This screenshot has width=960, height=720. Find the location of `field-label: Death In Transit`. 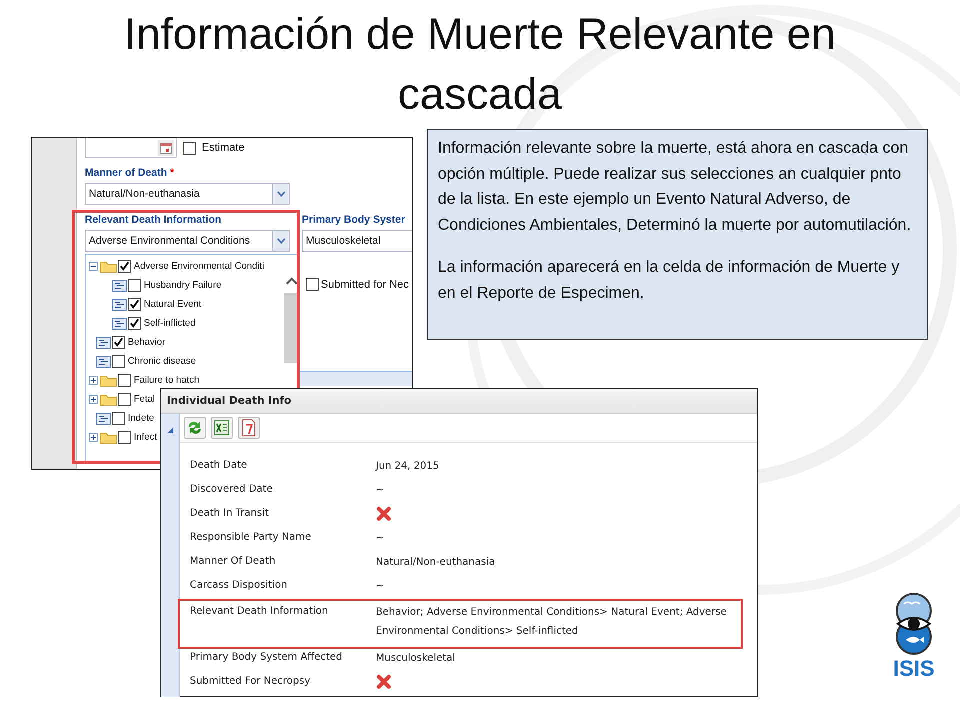

field-label: Death In Transit is located at coordinates (230, 514).